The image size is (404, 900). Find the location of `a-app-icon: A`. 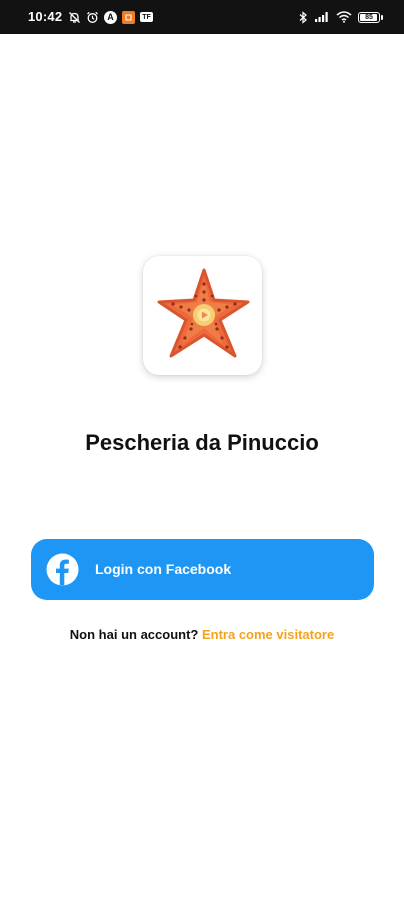

a-app-icon: A is located at coordinates (110, 17).